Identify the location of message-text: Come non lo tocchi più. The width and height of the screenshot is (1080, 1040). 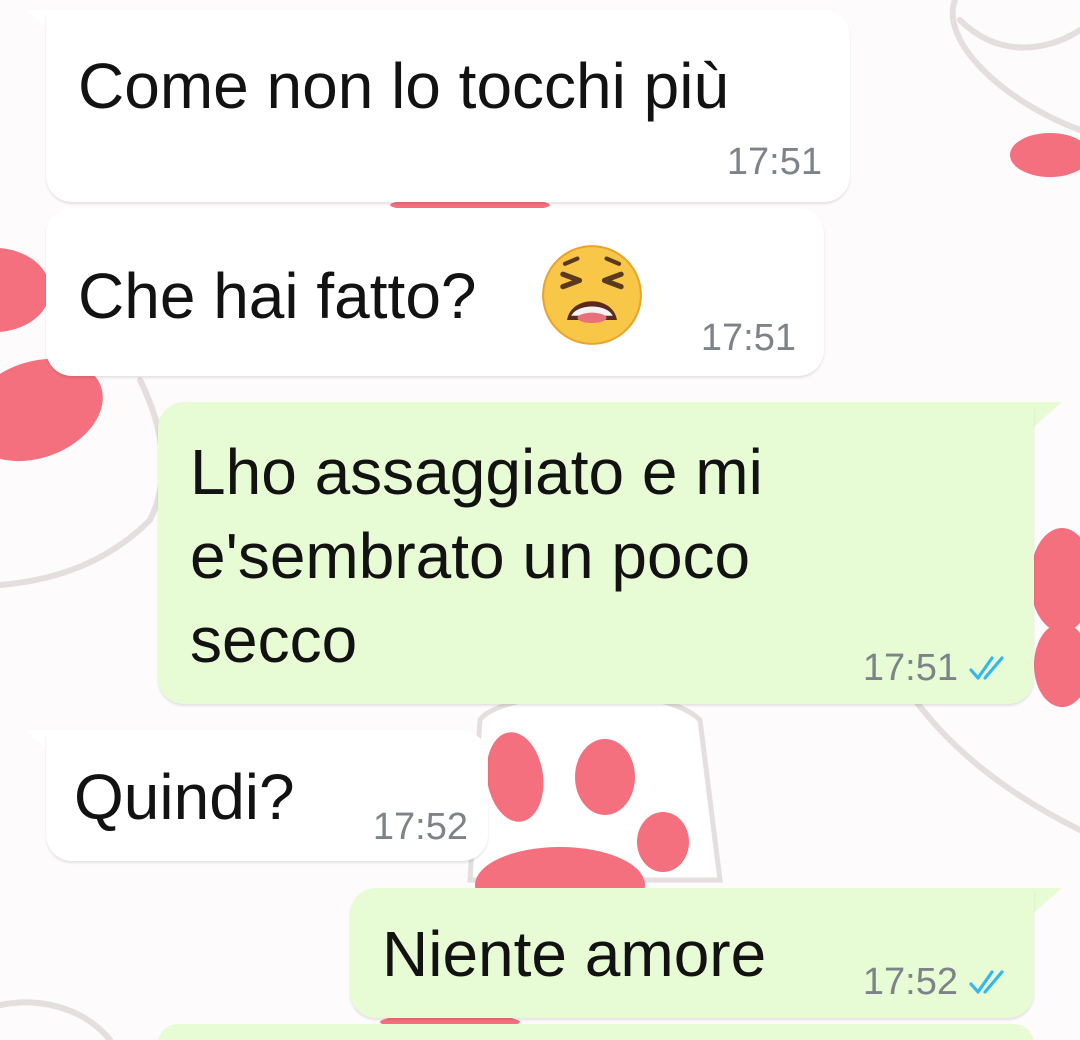
(404, 86).